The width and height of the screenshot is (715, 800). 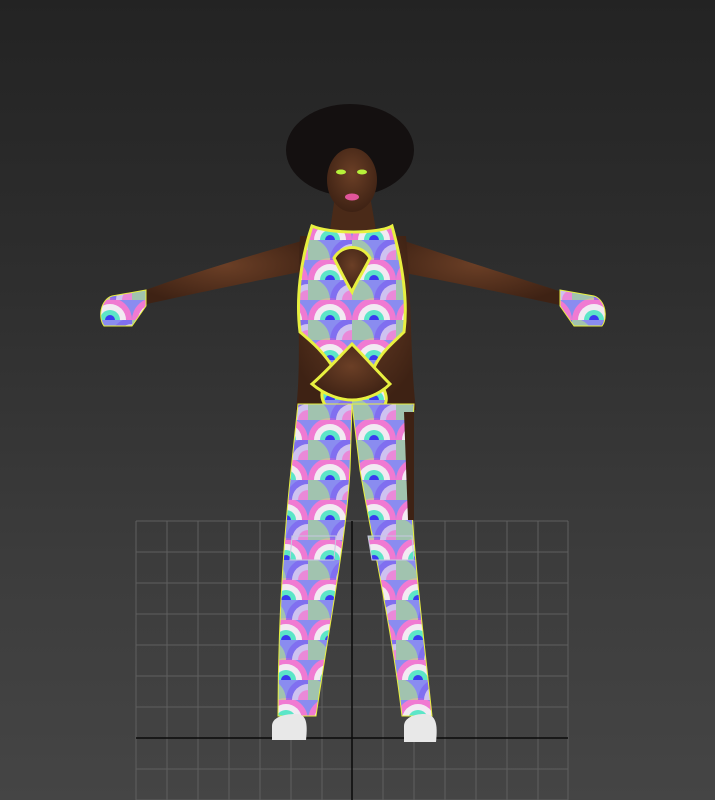 What do you see at coordinates (477, 271) in the screenshot?
I see `right-arm` at bounding box center [477, 271].